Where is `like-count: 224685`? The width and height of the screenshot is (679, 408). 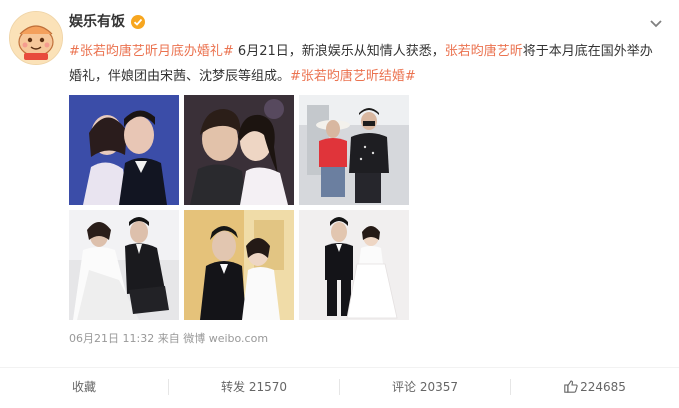
like-count: 224685 is located at coordinates (603, 387).